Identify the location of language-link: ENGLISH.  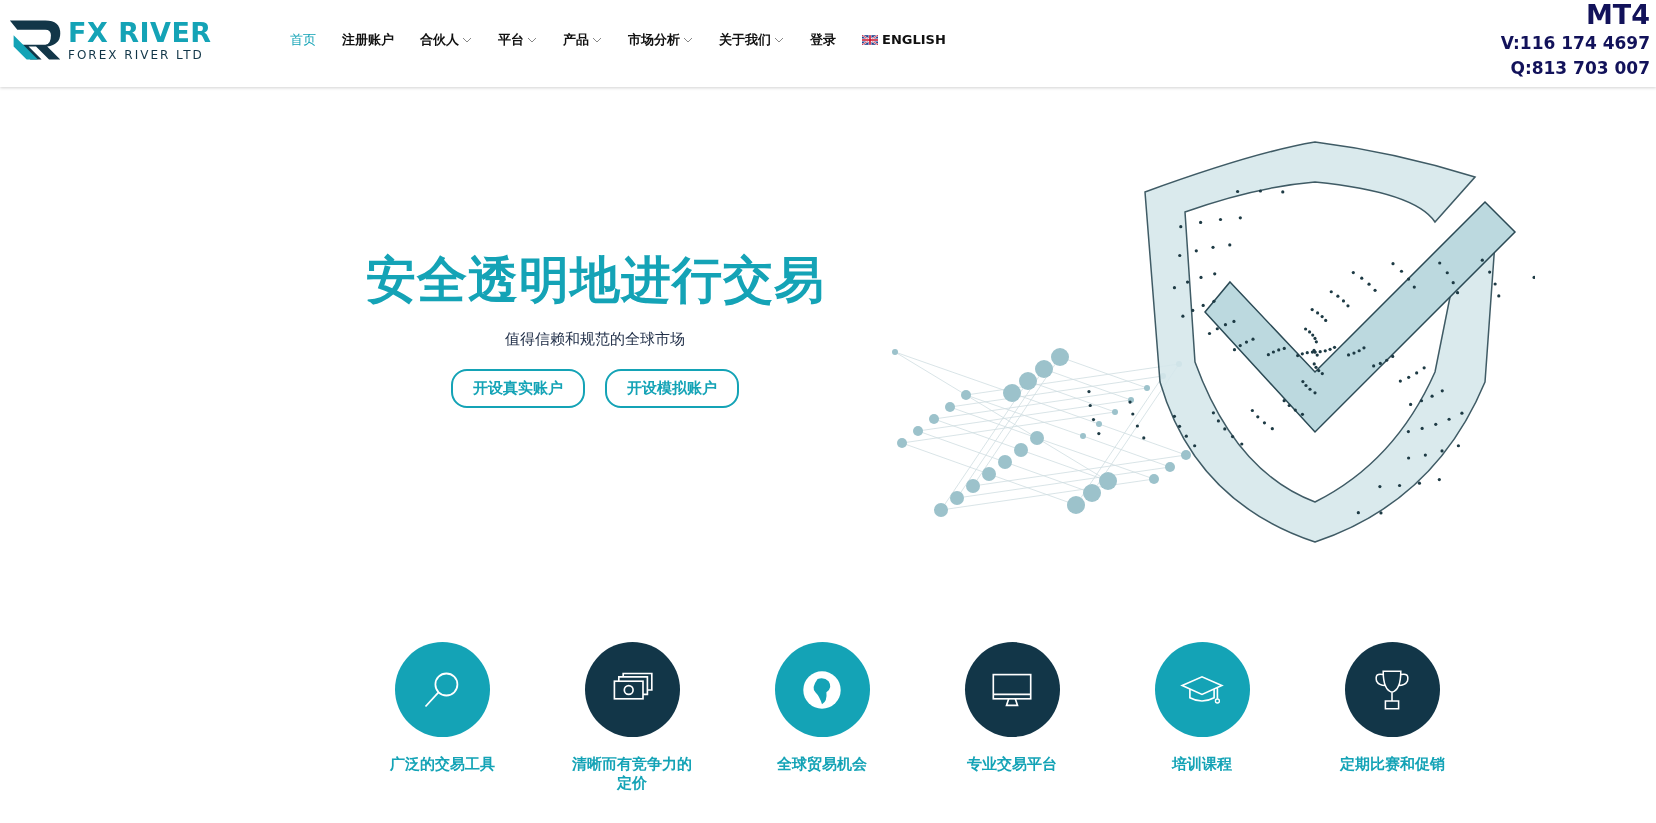
(914, 39).